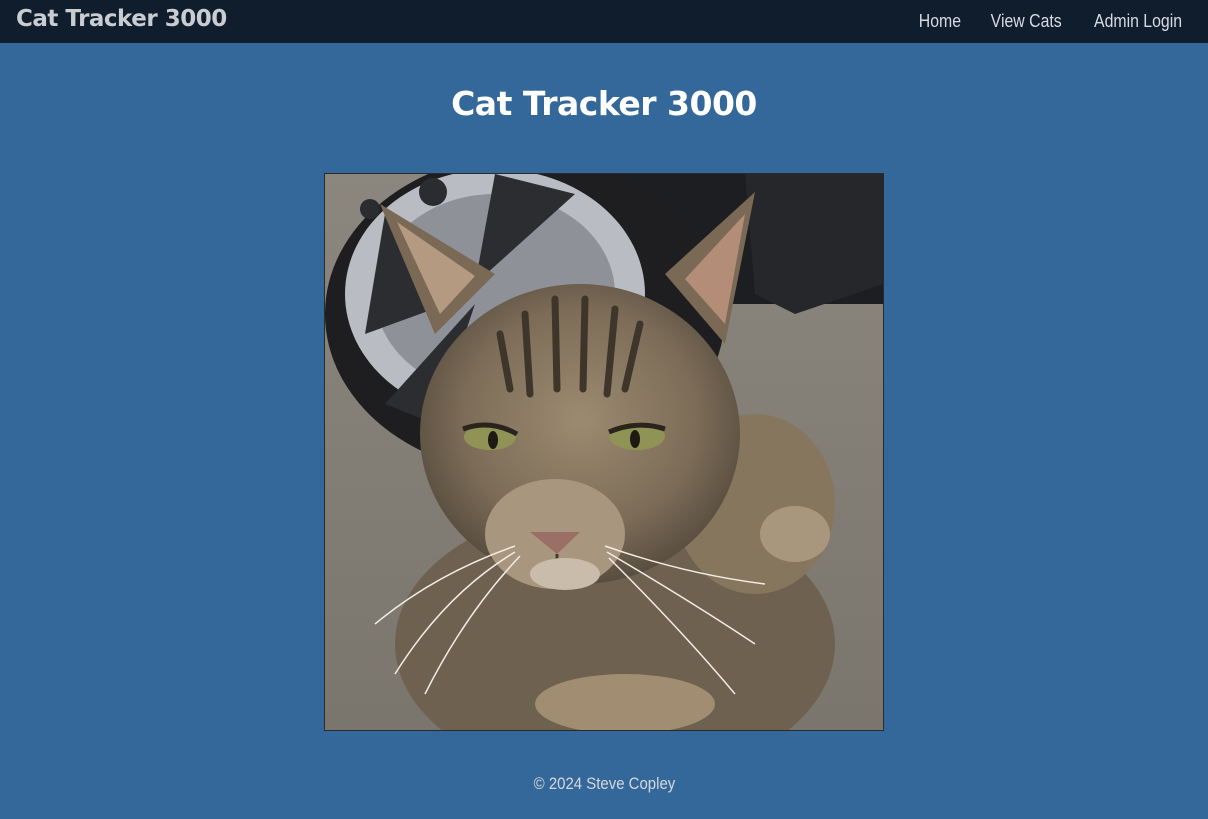 This screenshot has width=1208, height=819. I want to click on brand-link: Cat Tracker 3000, so click(121, 19).